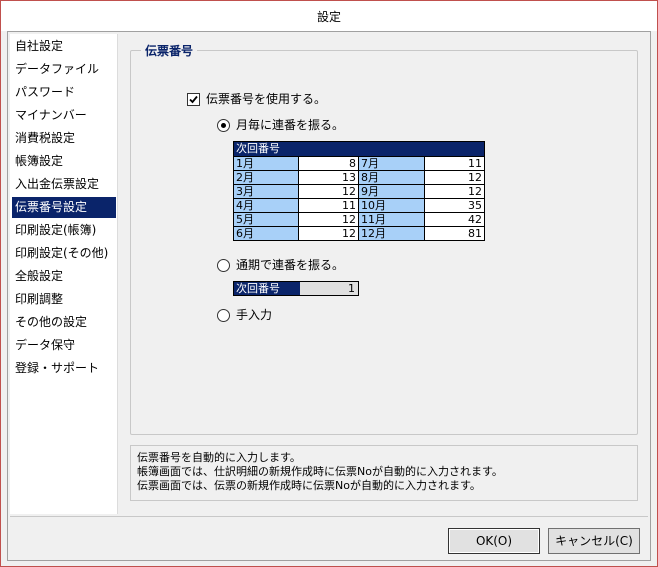 Image resolution: width=658 pixels, height=567 pixels. I want to click on month-label: 12月, so click(392, 233).